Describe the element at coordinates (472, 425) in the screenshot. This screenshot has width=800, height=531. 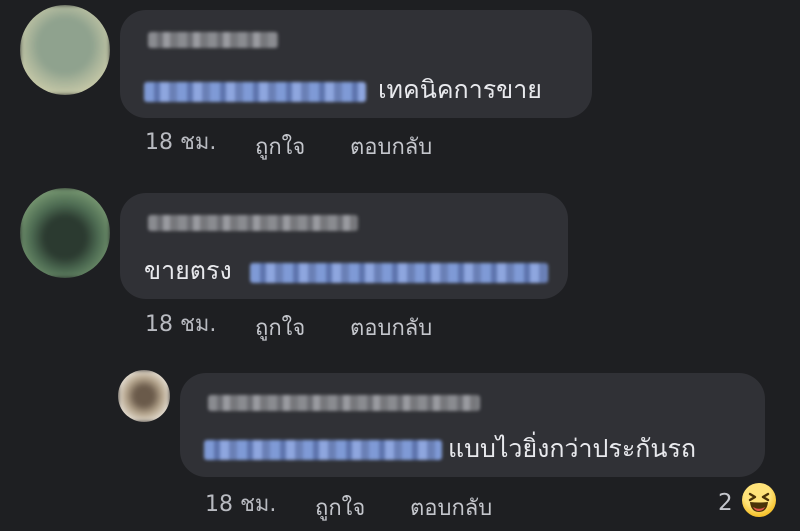
I see `comment-bubble: แบบไวยิ่งกว่าประกันรถ` at that location.